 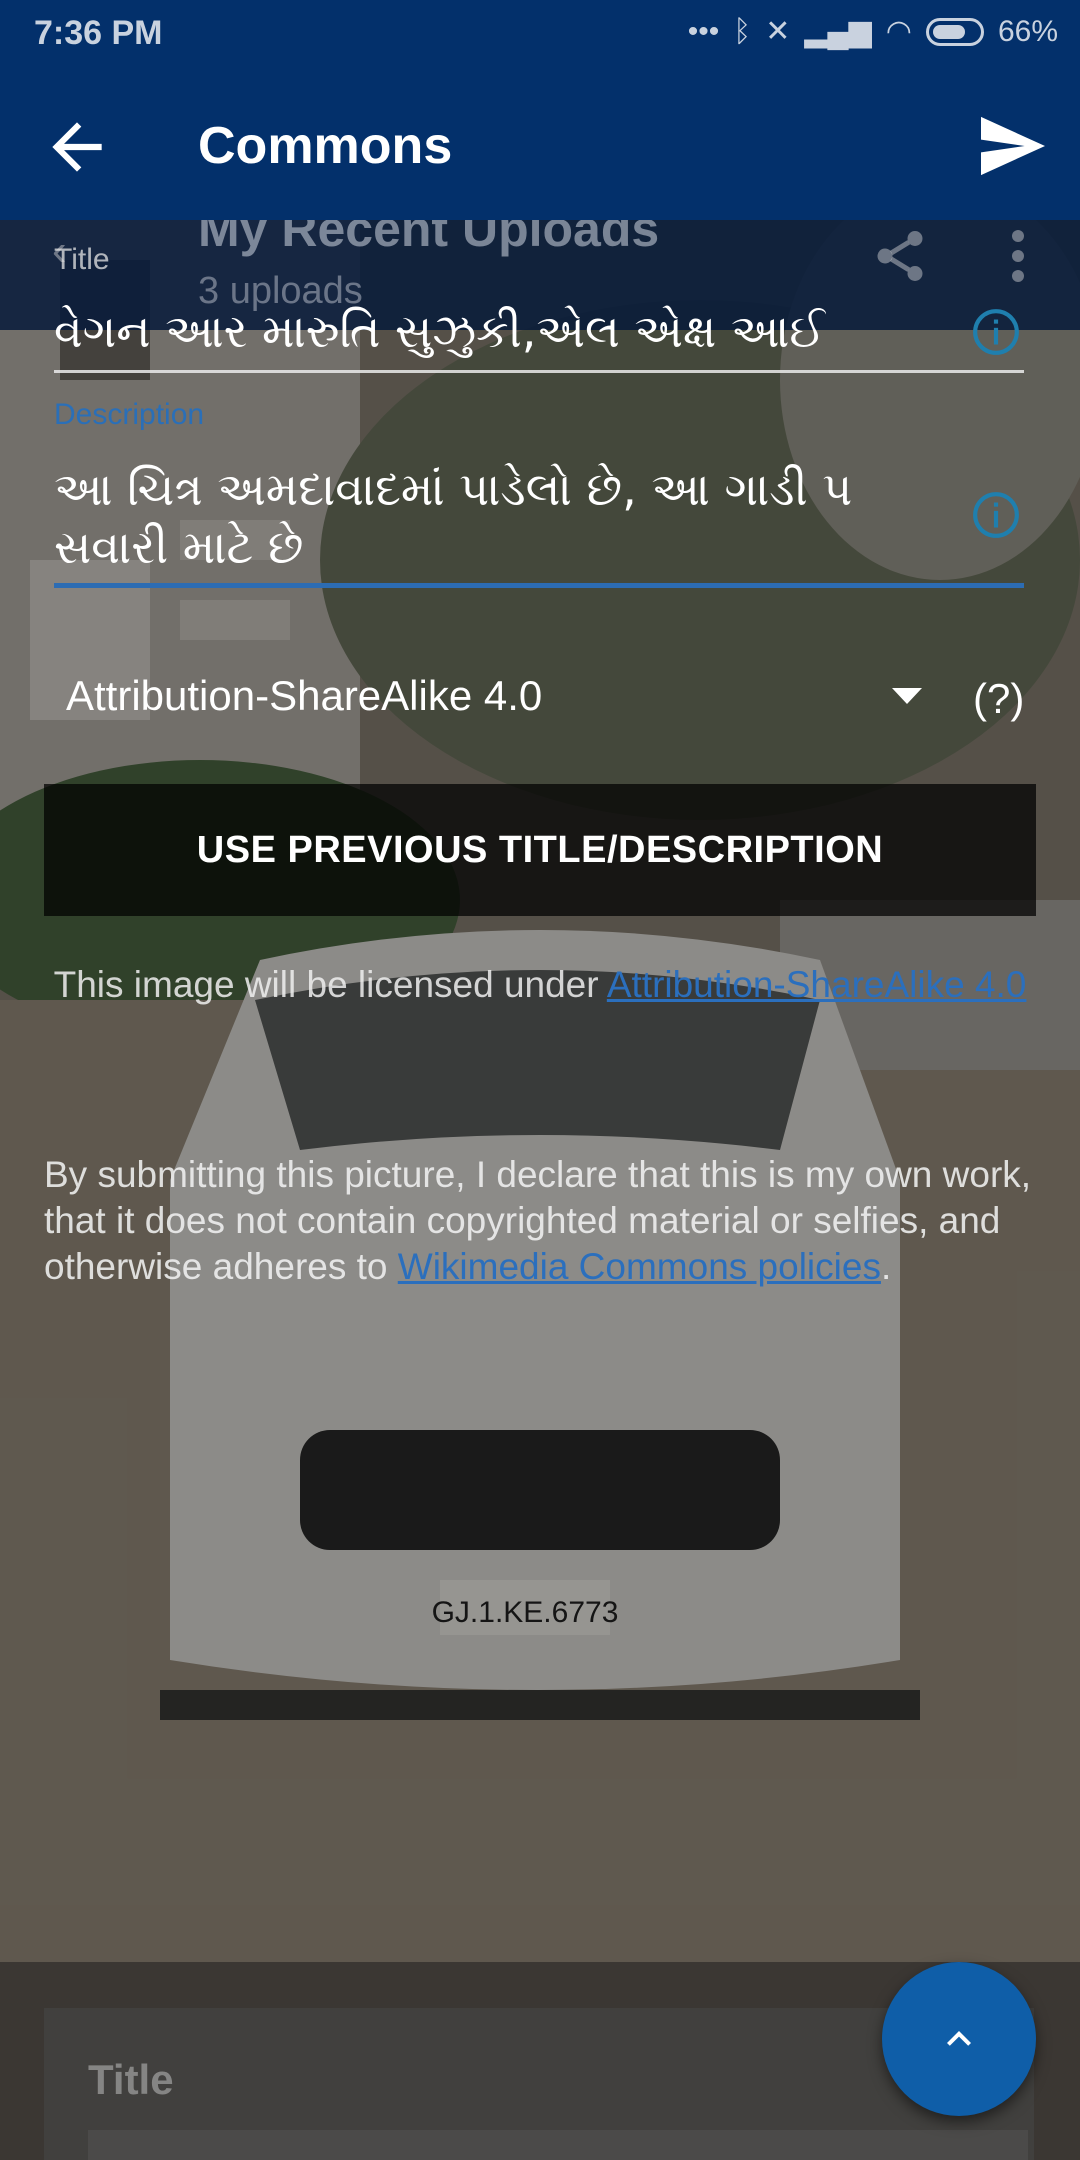 I want to click on more-vert-icon, so click(x=1018, y=256).